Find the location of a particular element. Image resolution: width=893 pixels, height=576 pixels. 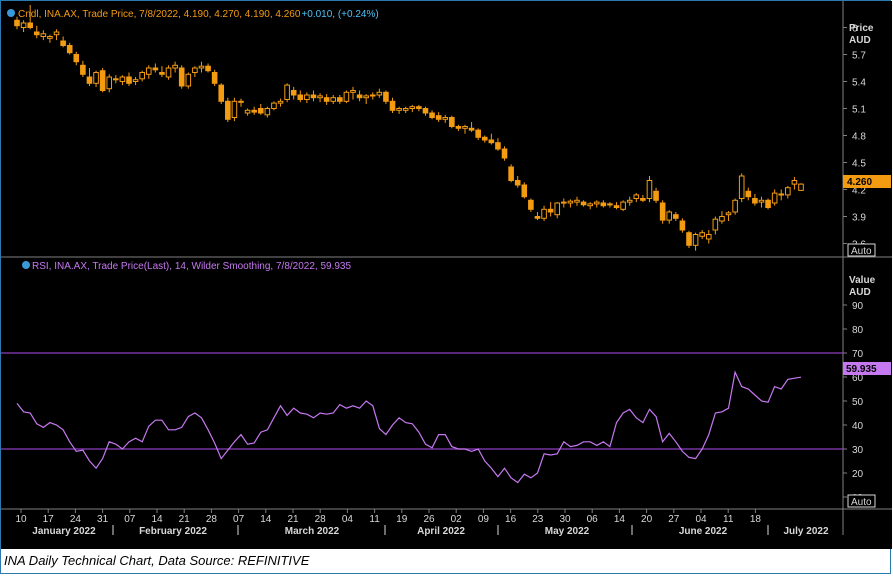

x-month-label: July 2022 is located at coordinates (805, 531).